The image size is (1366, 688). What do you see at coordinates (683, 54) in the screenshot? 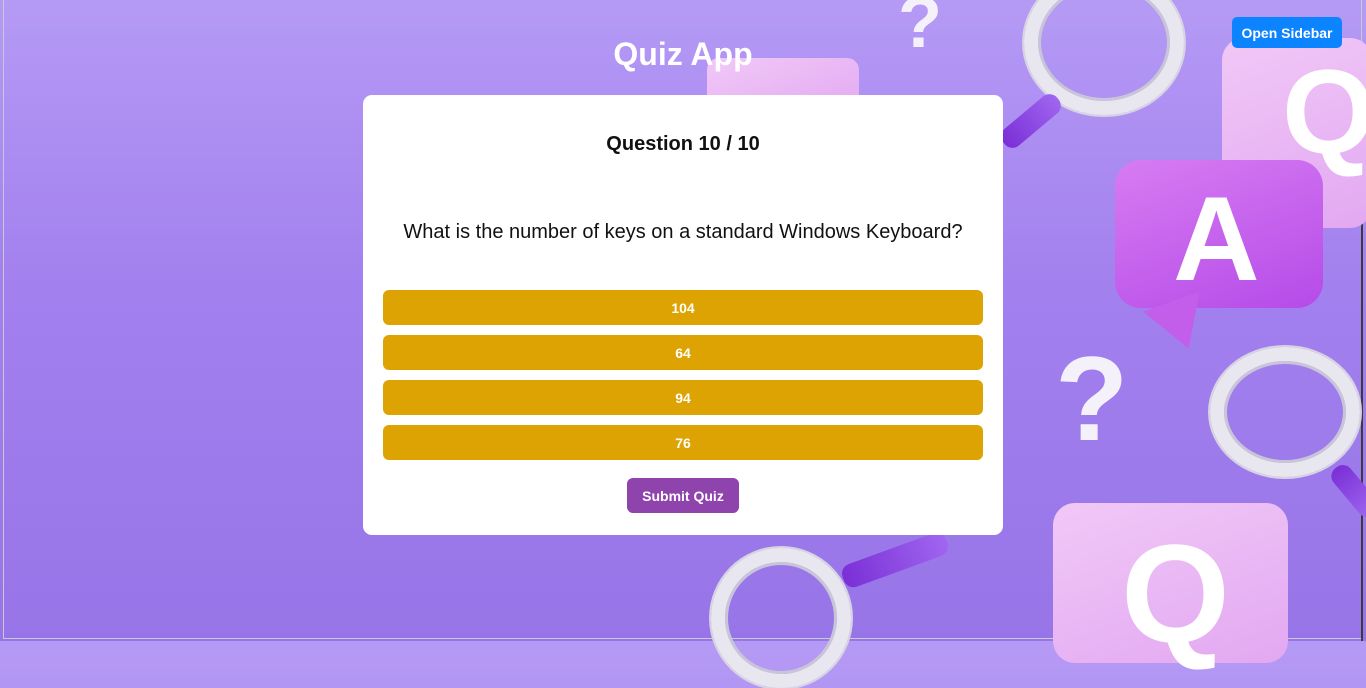
I see `app-title: Quiz App` at bounding box center [683, 54].